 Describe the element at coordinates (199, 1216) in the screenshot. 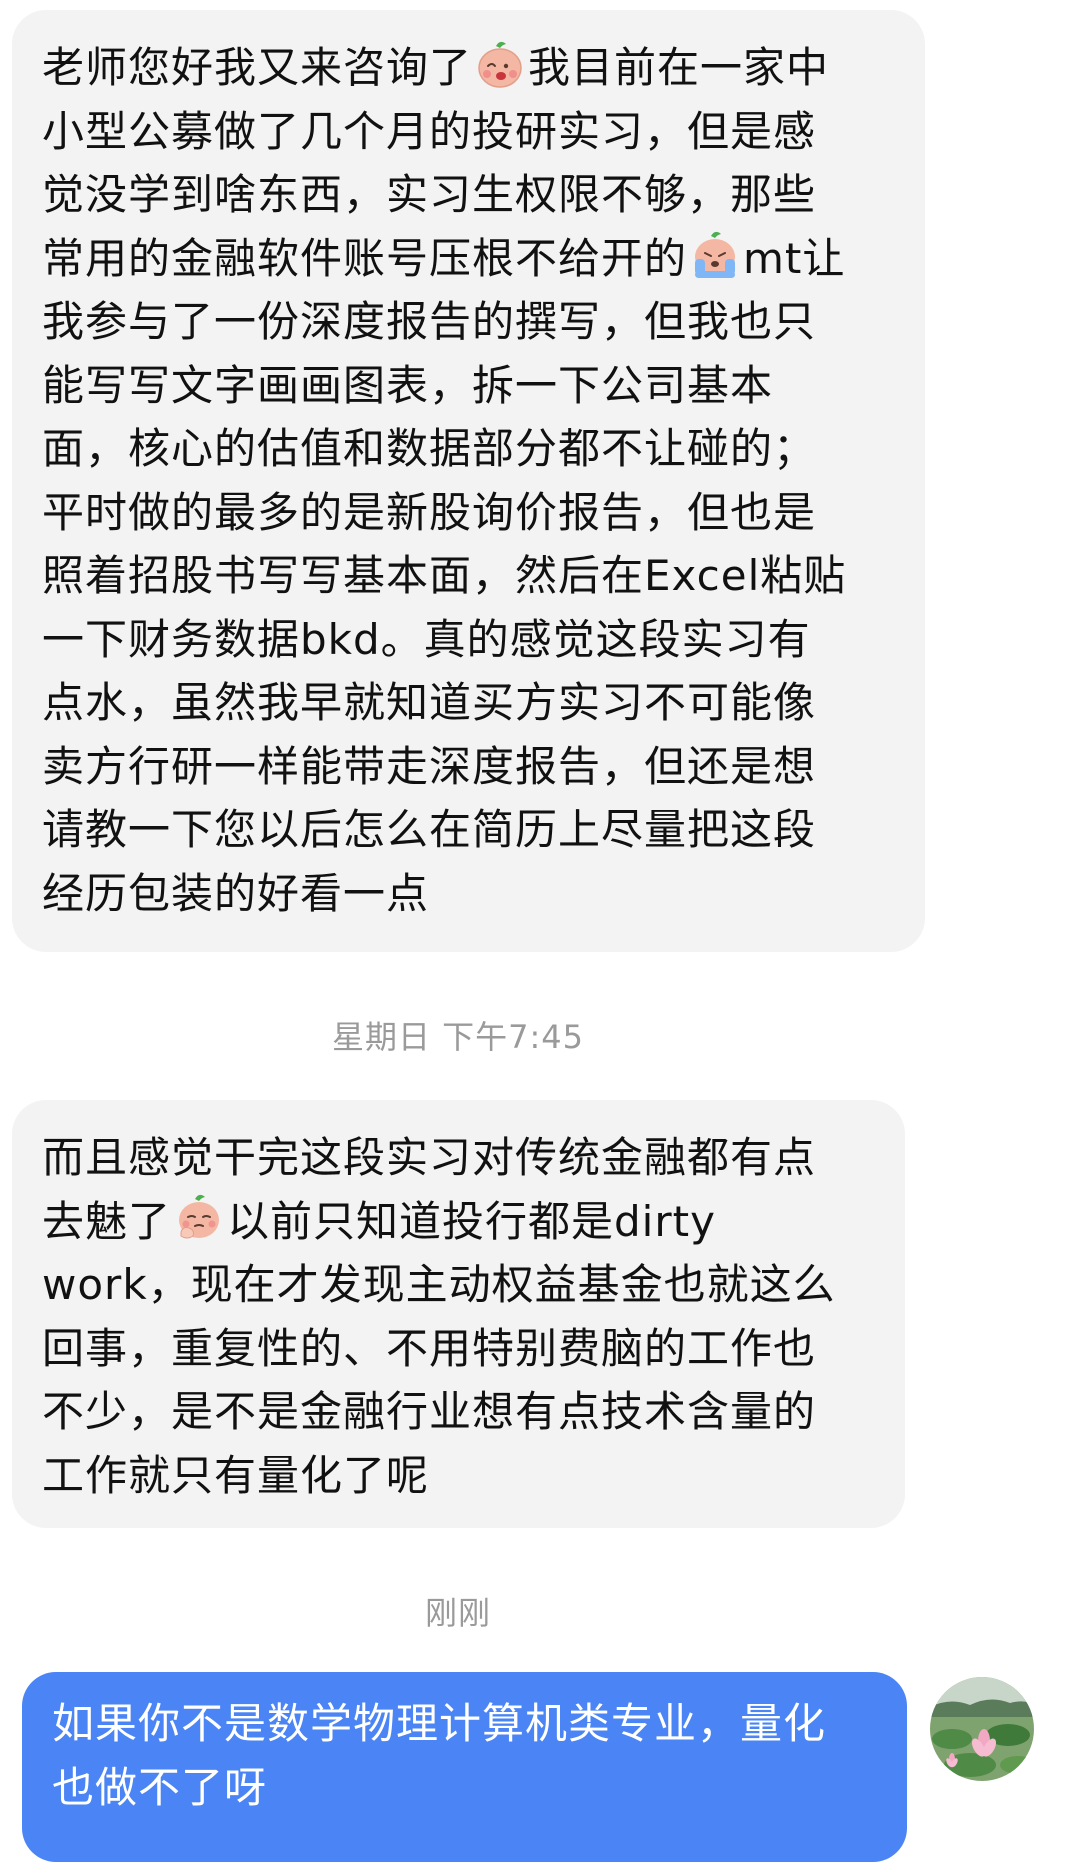

I see `thinking-face-emoji-icon` at that location.